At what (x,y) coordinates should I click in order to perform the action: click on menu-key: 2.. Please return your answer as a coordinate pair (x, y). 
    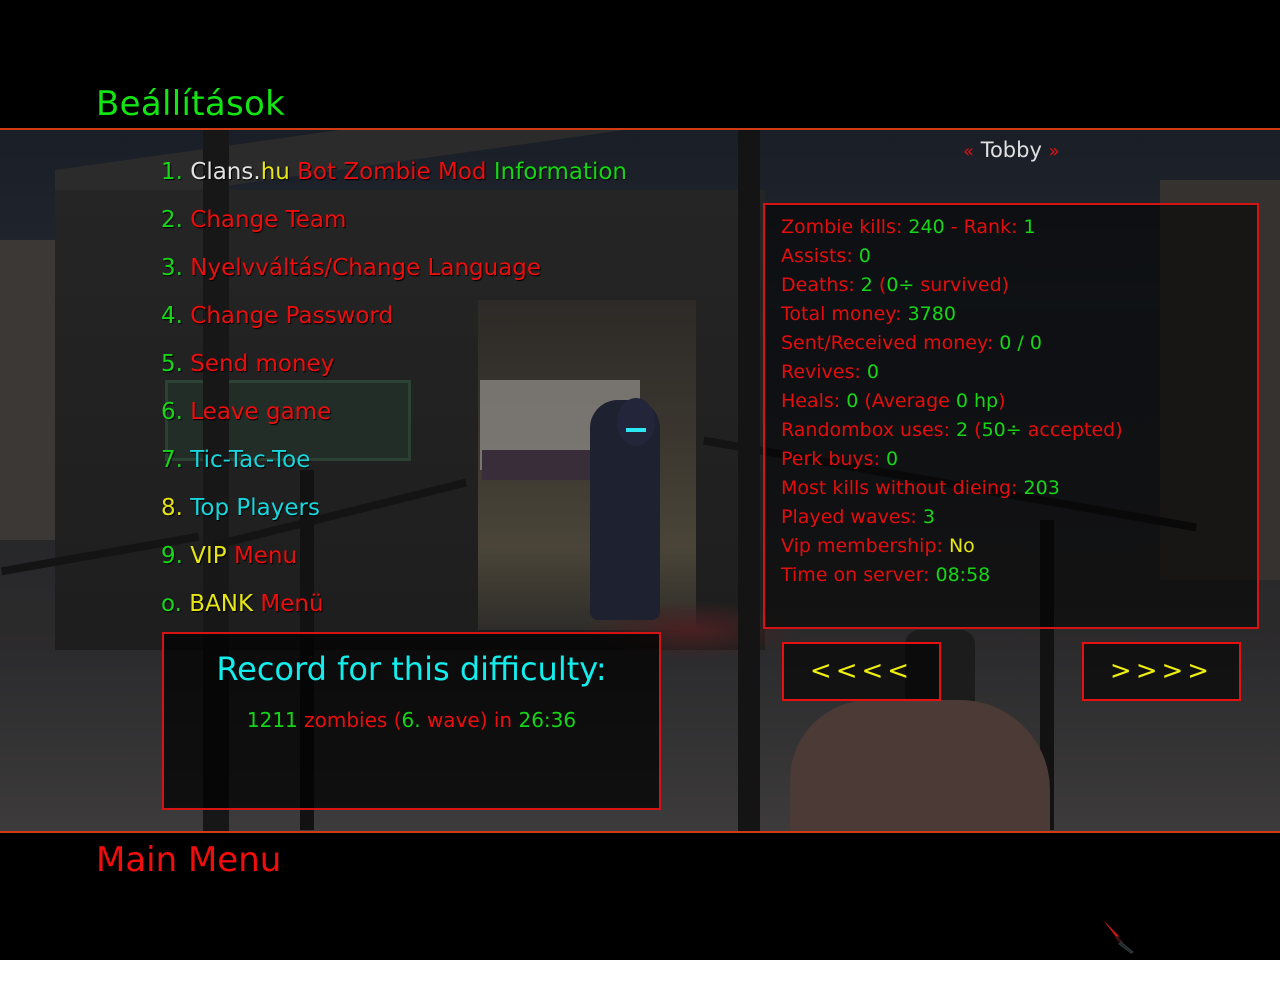
    Looking at the image, I should click on (172, 220).